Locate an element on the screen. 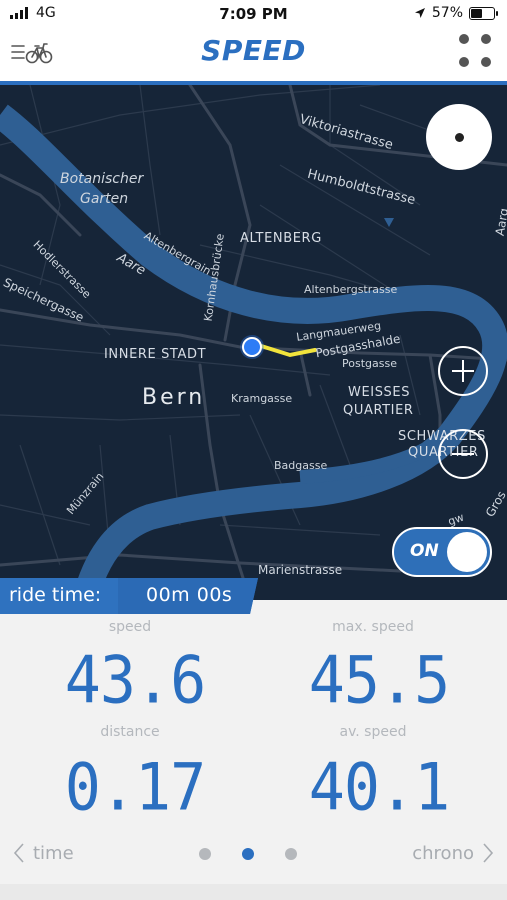 This screenshot has width=507, height=900. grid-menu-button is located at coordinates (475, 51).